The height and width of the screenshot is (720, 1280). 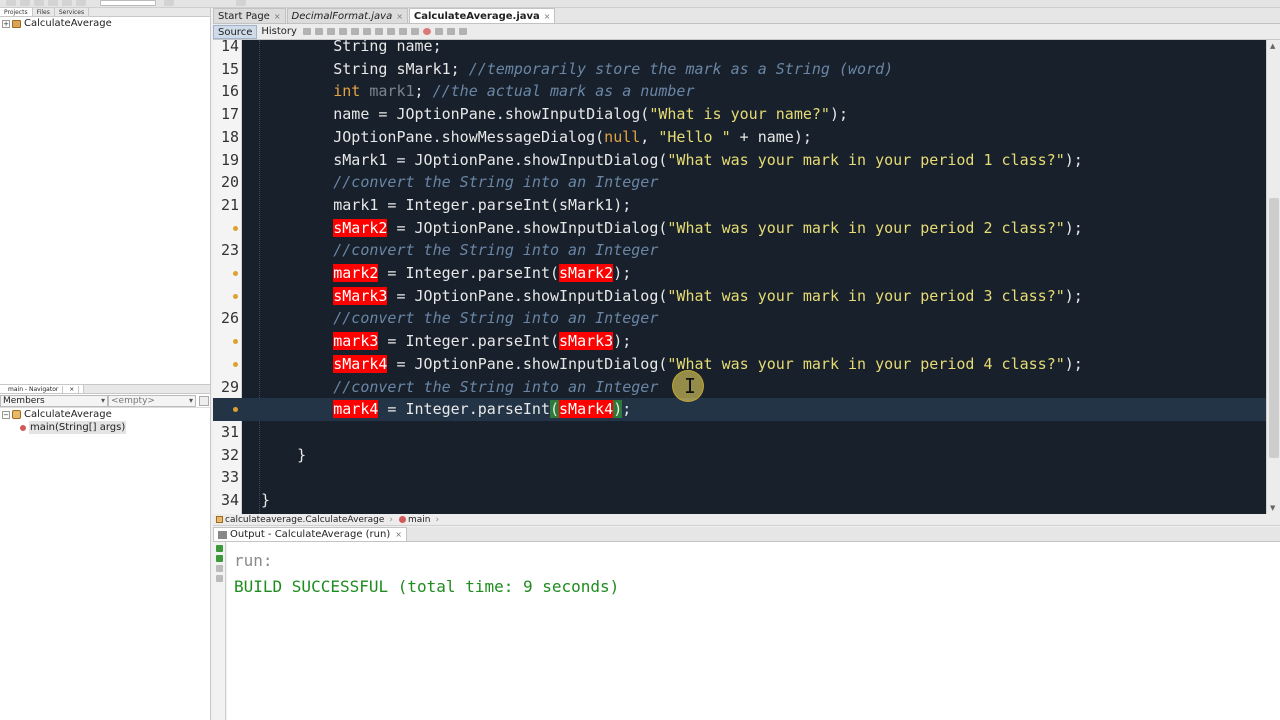 What do you see at coordinates (347, 16) in the screenshot?
I see `tab-decimalformat: DecimalFormat.java ×` at bounding box center [347, 16].